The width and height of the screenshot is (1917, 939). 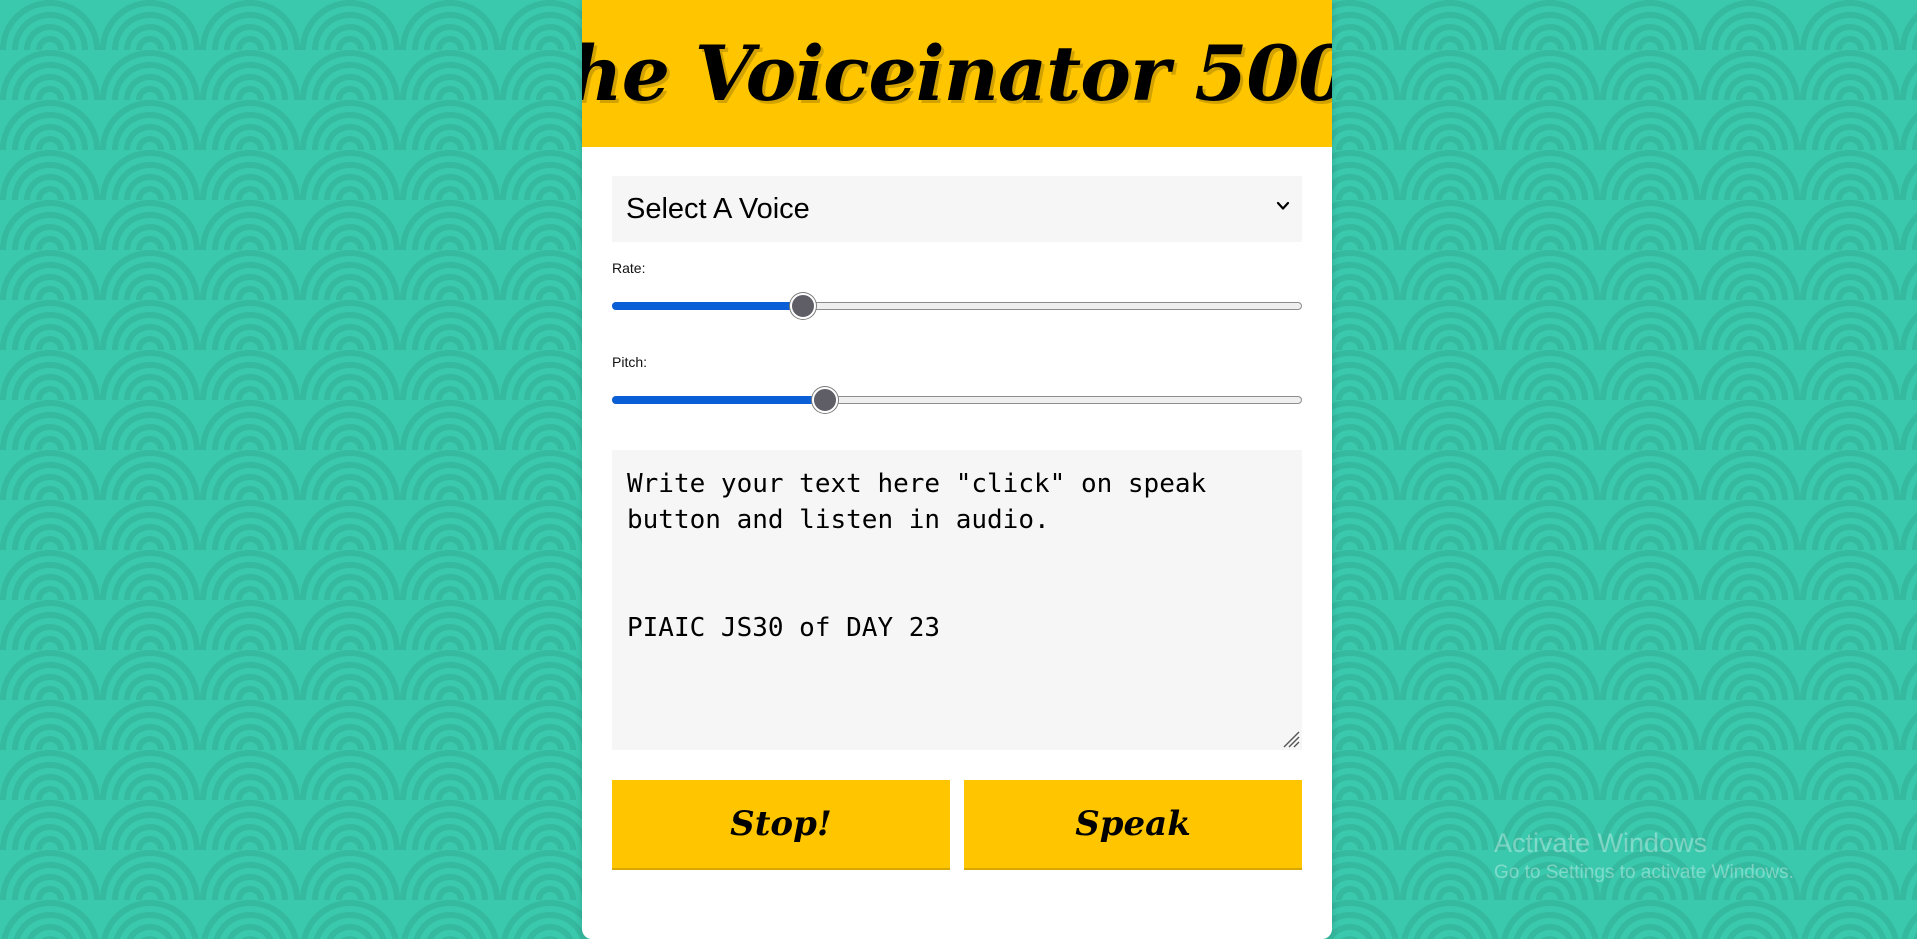 I want to click on watermark-title: Activate Windows, so click(x=1601, y=843).